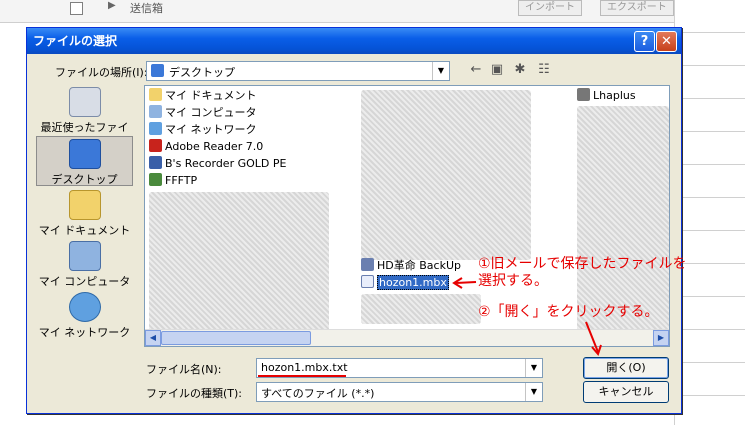  I want to click on annotation-arrows, so click(527, 316).